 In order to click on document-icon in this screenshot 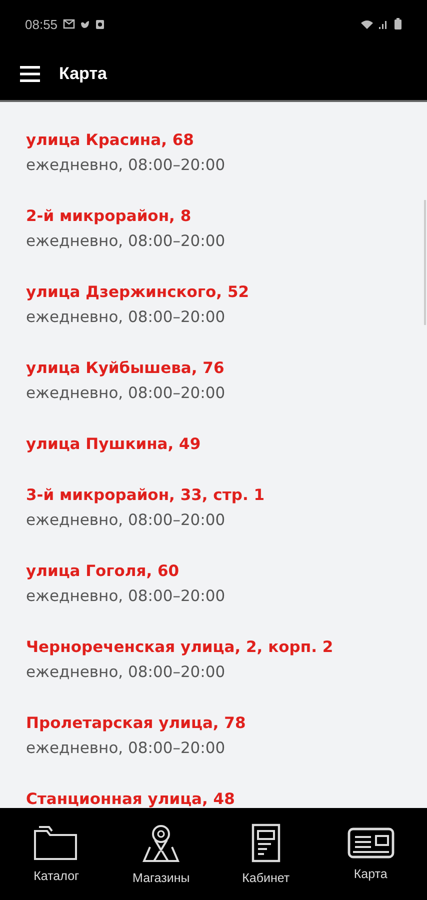, I will do `click(265, 843)`.